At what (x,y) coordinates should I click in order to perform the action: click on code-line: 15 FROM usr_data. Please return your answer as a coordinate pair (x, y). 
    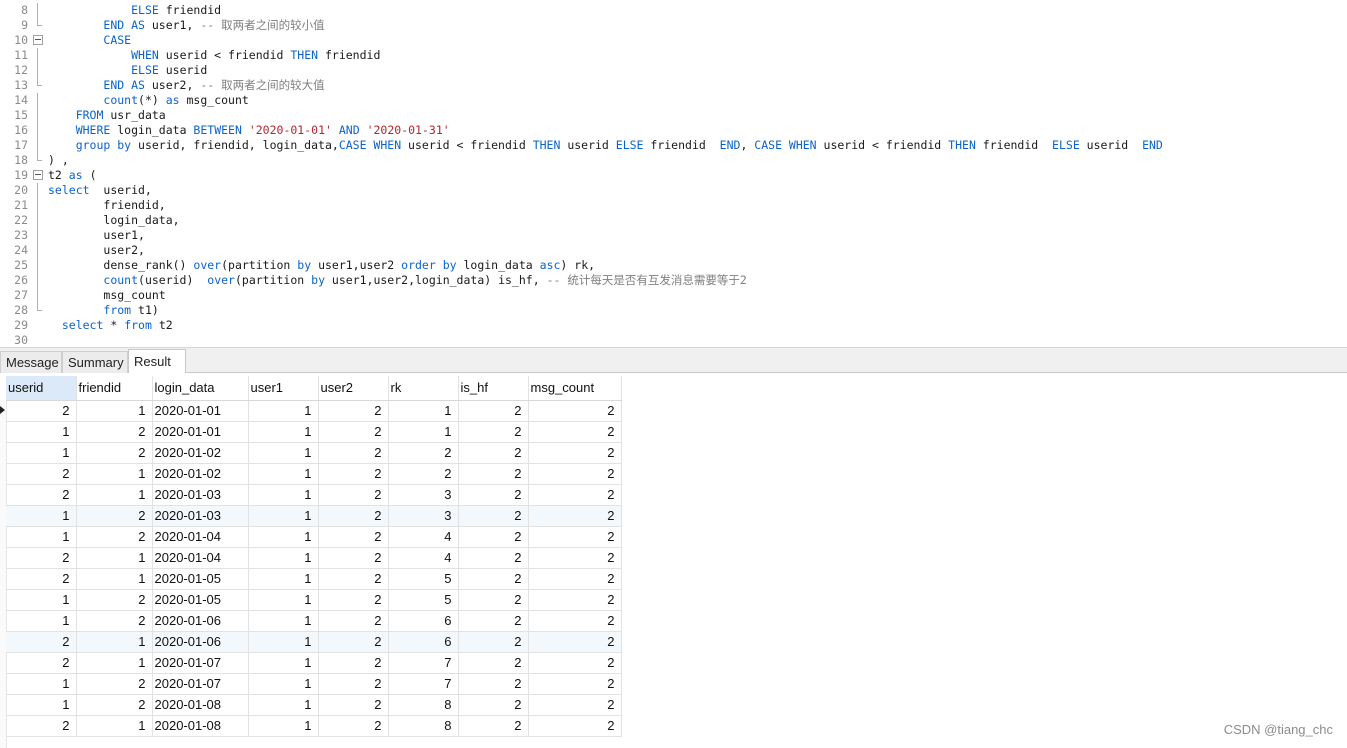
    Looking at the image, I should click on (673, 115).